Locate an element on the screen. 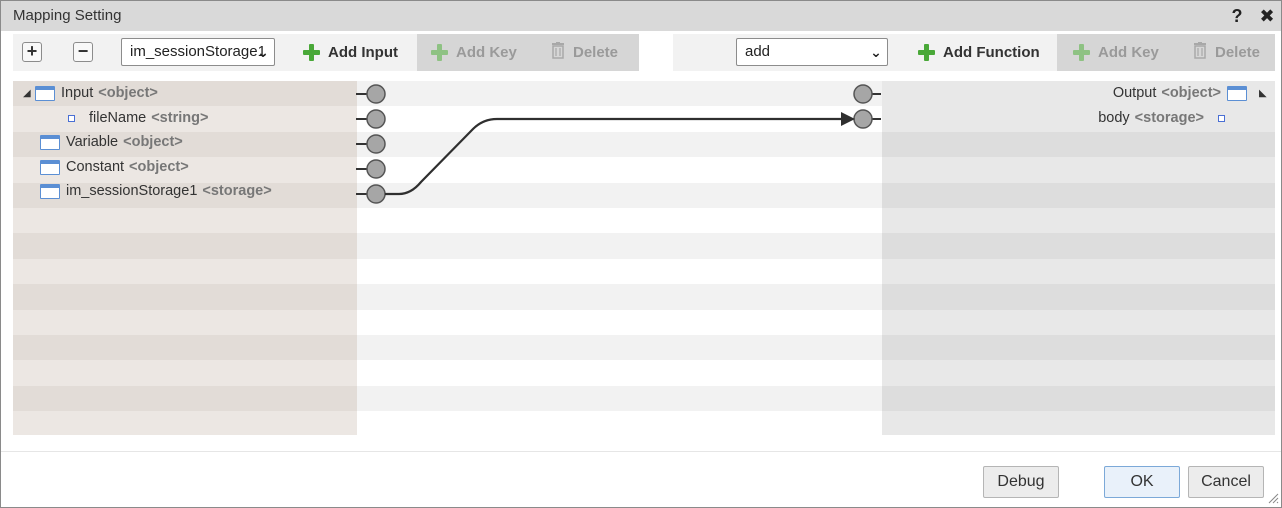 The height and width of the screenshot is (508, 1282). left-delete-button: Delete is located at coordinates (584, 52).